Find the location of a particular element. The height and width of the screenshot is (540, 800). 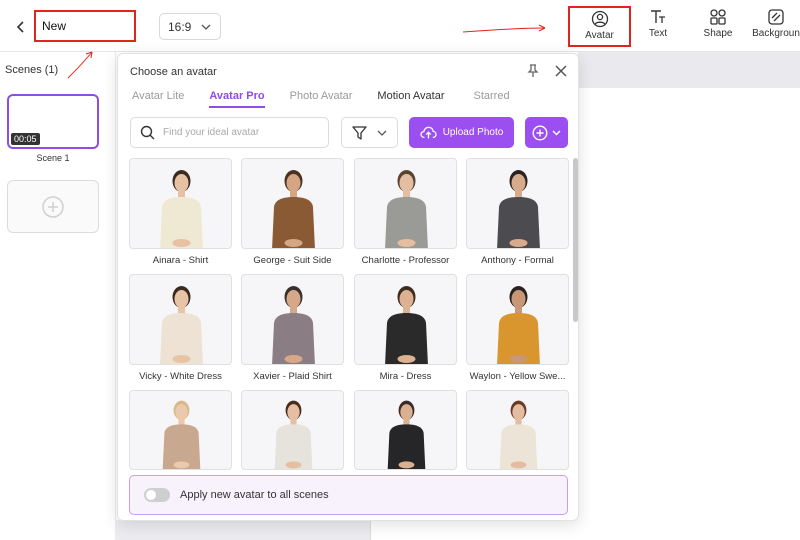

filter-icon is located at coordinates (359, 132).